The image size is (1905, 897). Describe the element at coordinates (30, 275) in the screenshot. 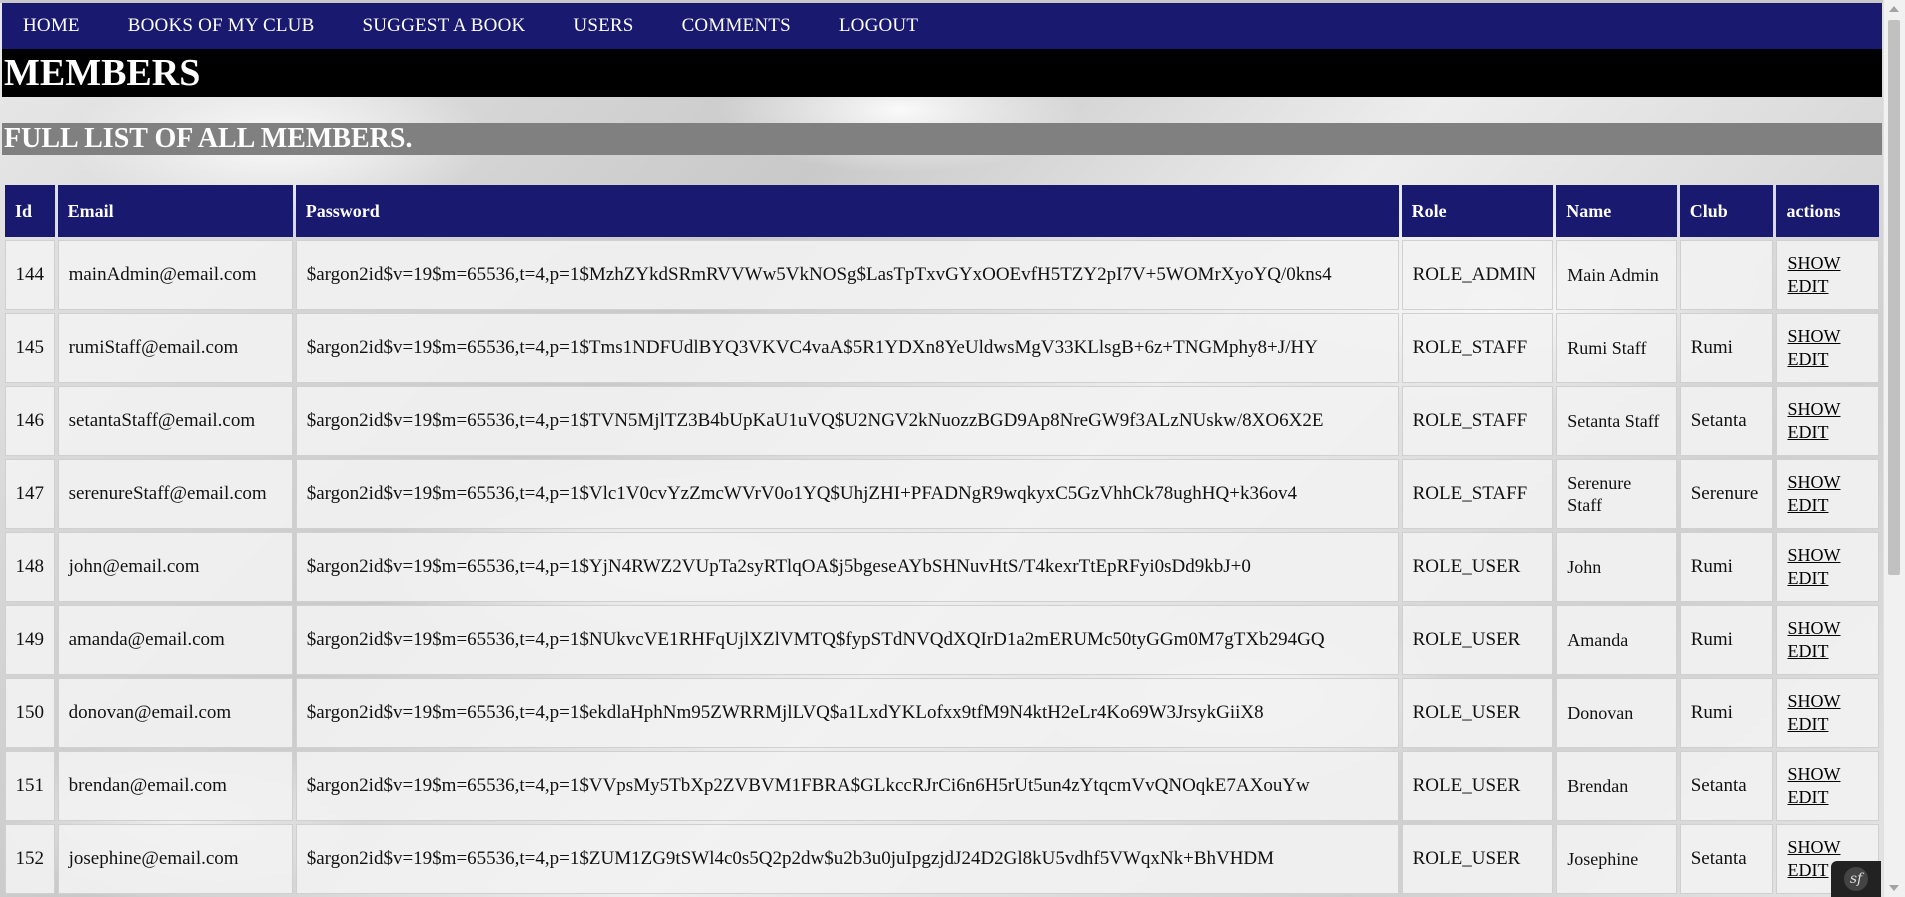

I see `cell-id: 144` at that location.